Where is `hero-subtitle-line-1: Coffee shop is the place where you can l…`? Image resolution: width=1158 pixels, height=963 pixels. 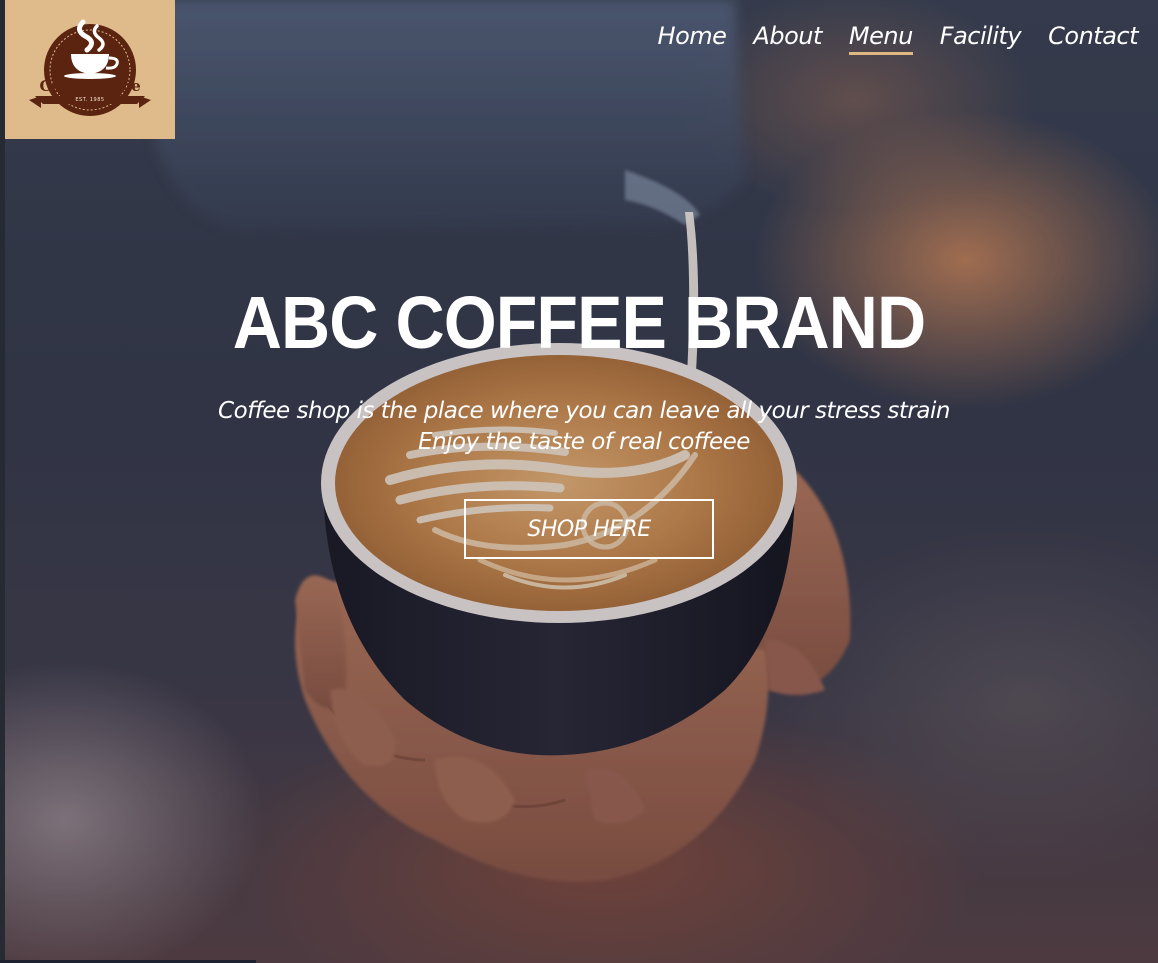
hero-subtitle-line-1: Coffee shop is the place where you can l… is located at coordinates (584, 411).